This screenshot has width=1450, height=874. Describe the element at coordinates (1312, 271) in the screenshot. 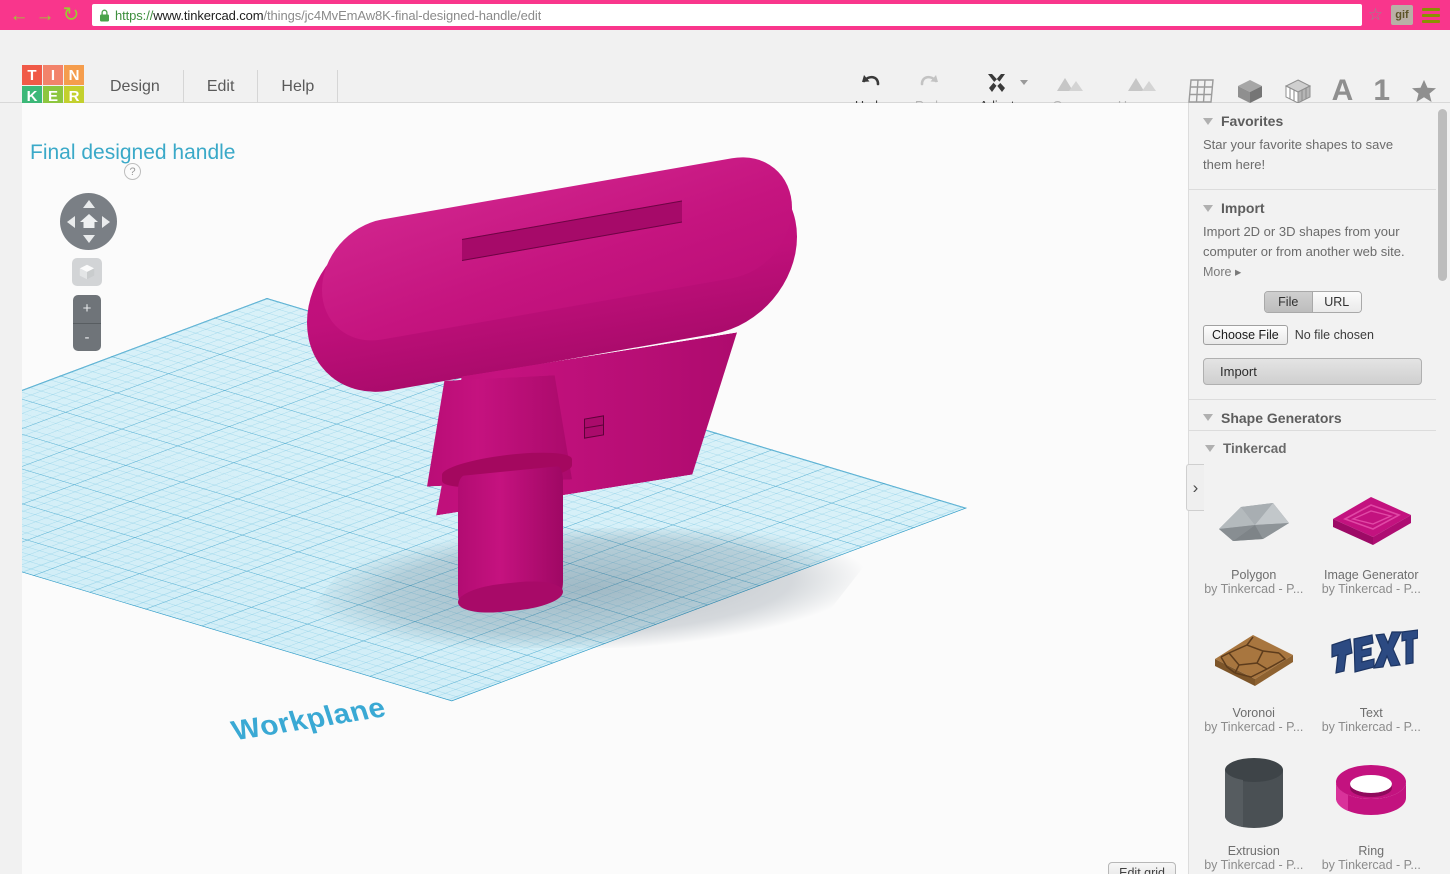

I see `import-more-link: More ▸` at that location.